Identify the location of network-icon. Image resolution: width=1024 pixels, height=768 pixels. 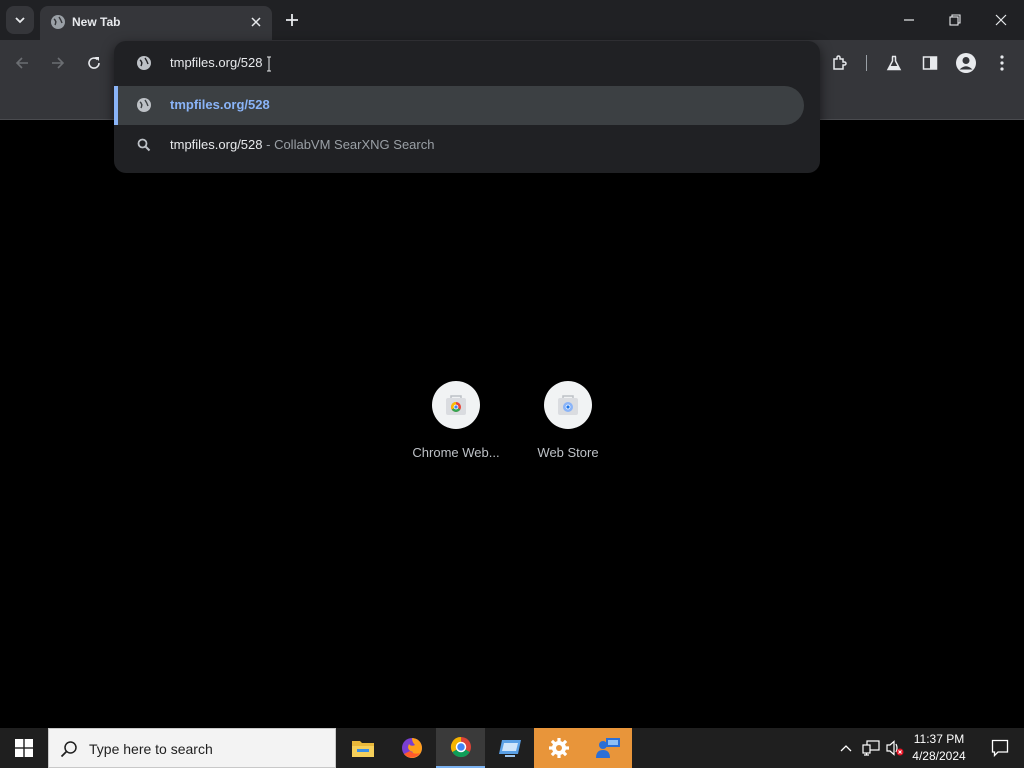
(871, 748).